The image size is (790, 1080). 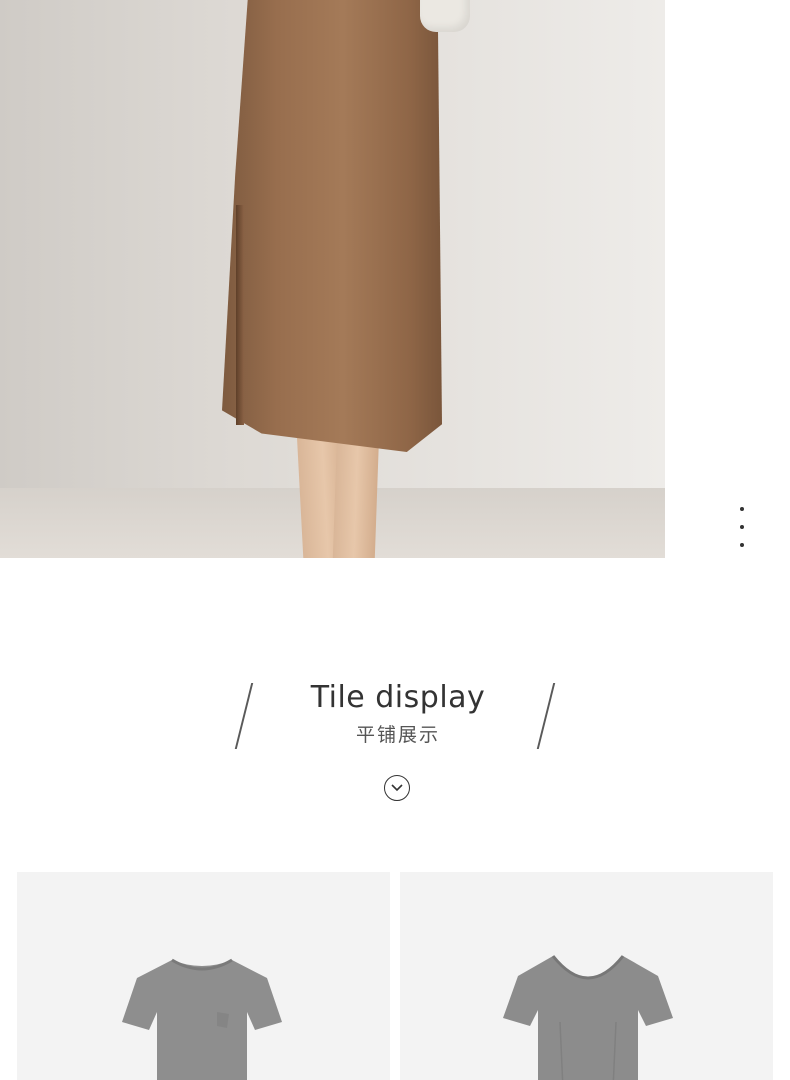 What do you see at coordinates (588, 1017) in the screenshot?
I see `tshirt-back-image` at bounding box center [588, 1017].